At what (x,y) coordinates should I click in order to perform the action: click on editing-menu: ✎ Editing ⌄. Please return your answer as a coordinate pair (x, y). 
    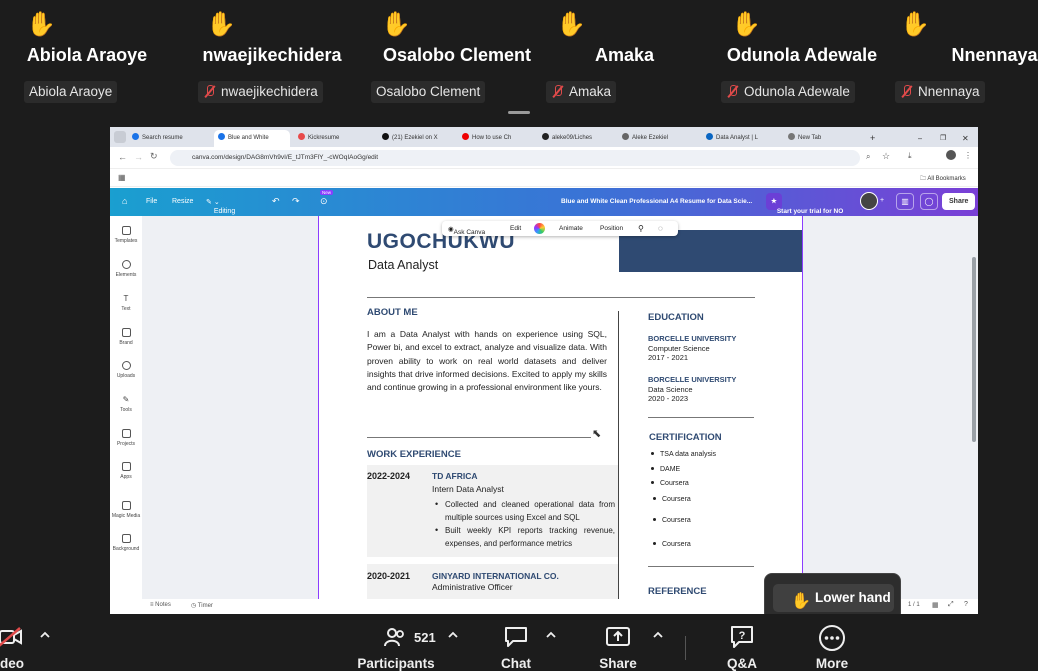
    Looking at the image, I should click on (220, 206).